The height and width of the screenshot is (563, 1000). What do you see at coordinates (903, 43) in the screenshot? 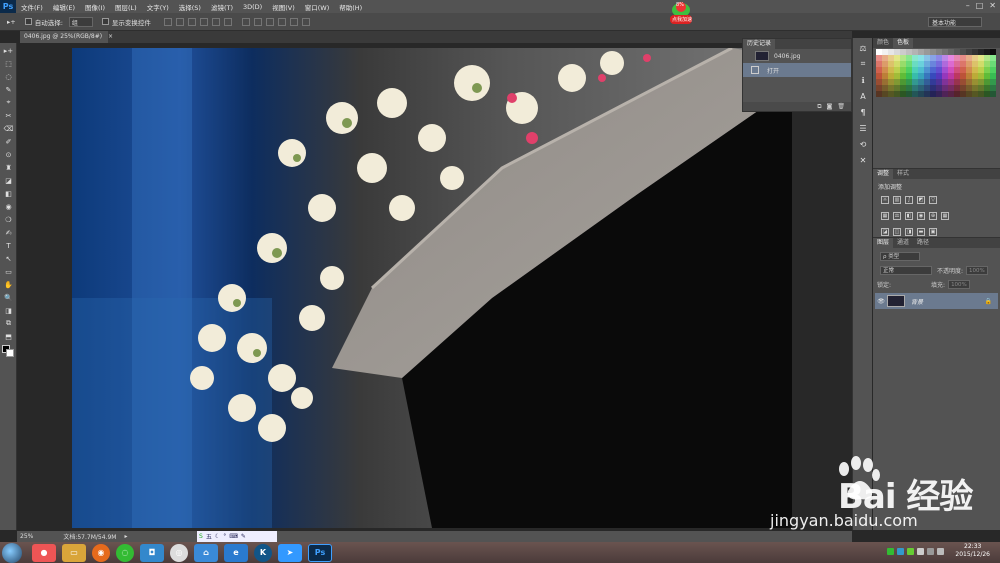
I see `tab-swatches: 色板` at bounding box center [903, 43].